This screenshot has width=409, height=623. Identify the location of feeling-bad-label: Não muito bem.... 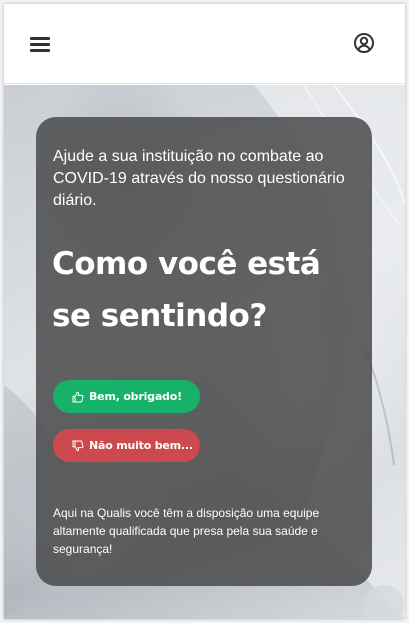
(141, 445).